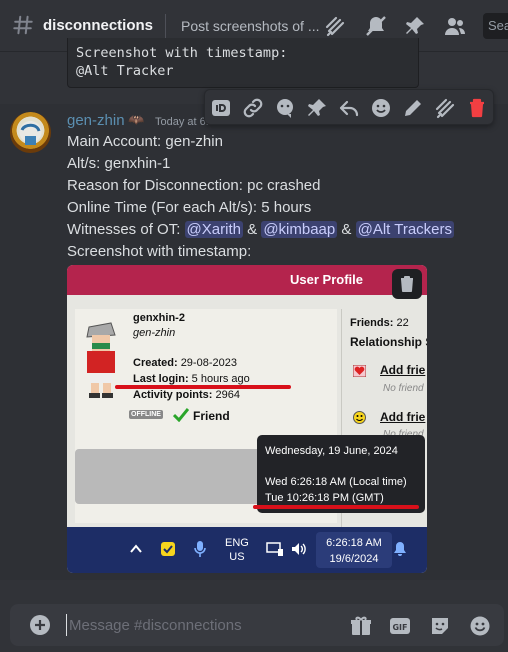 The height and width of the screenshot is (652, 508). Describe the element at coordinates (168, 549) in the screenshot. I see `app-tray-icon` at that location.